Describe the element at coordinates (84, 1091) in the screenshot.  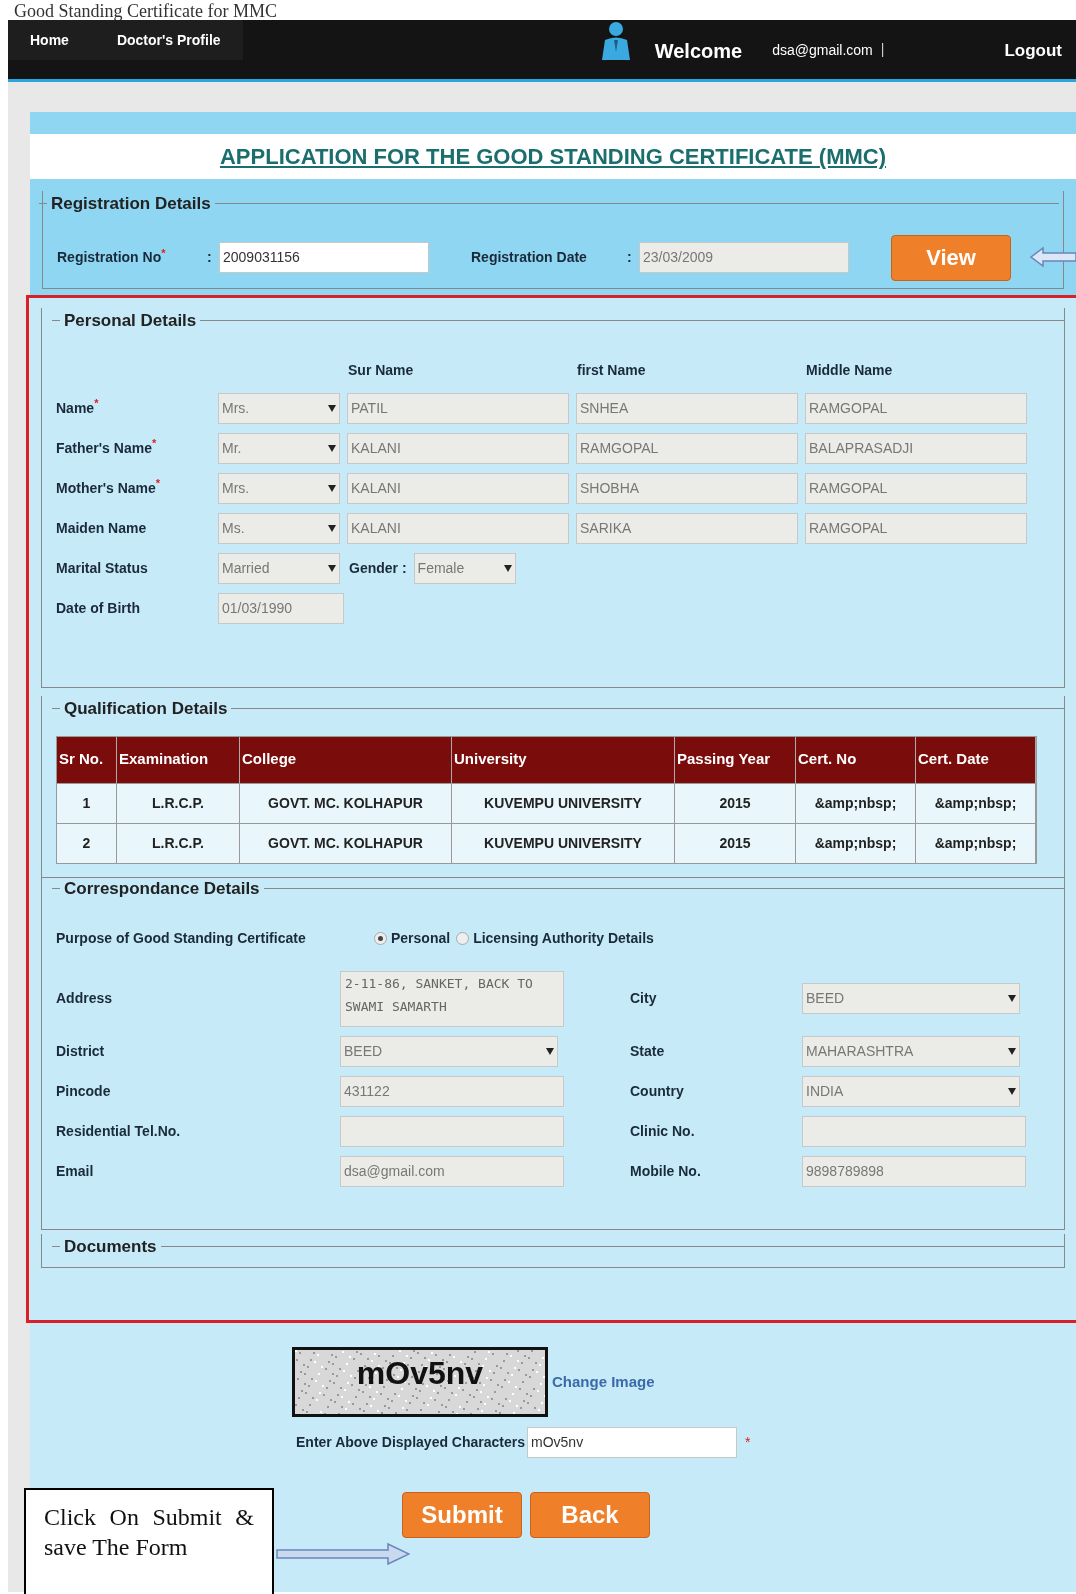
I see `field-label: Pincode` at that location.